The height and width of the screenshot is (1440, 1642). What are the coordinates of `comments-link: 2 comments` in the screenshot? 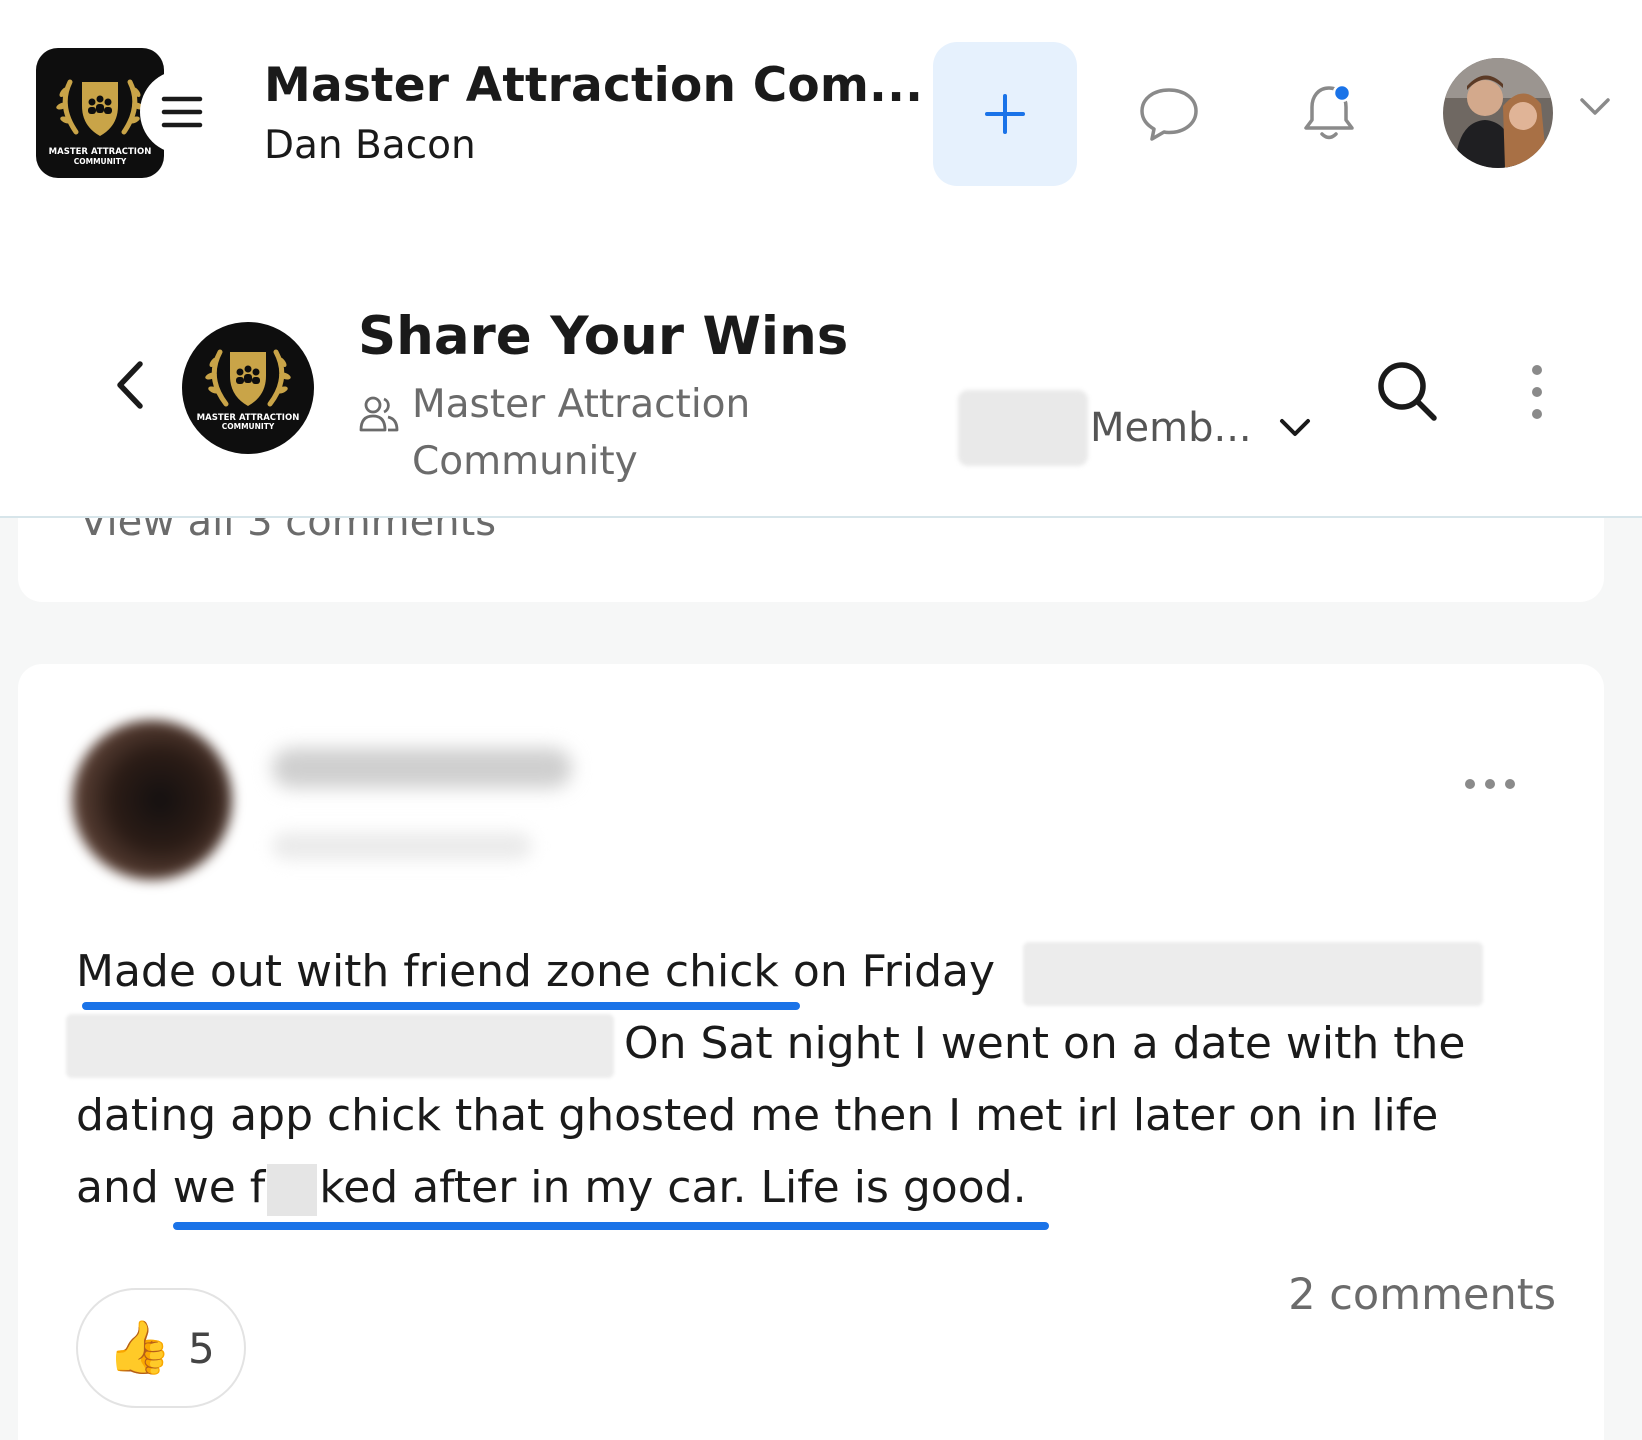 It's located at (1422, 1295).